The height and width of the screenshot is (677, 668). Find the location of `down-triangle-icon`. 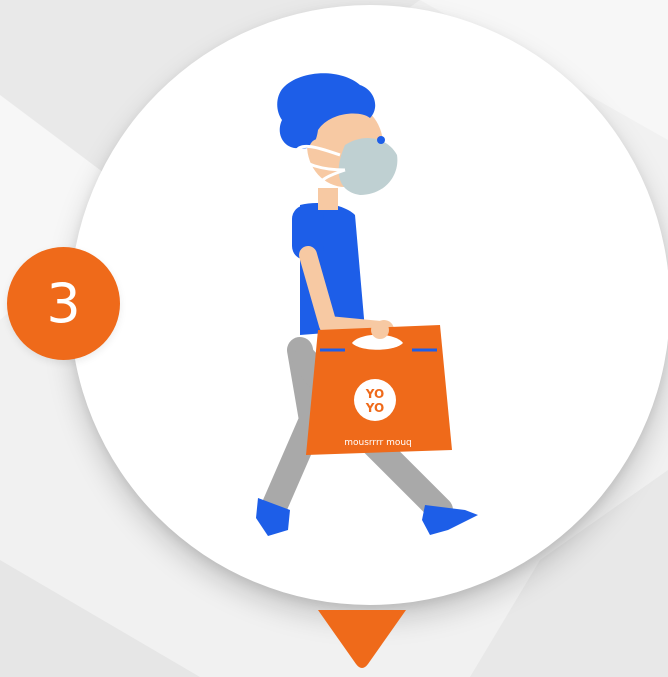

down-triangle-icon is located at coordinates (362, 639).